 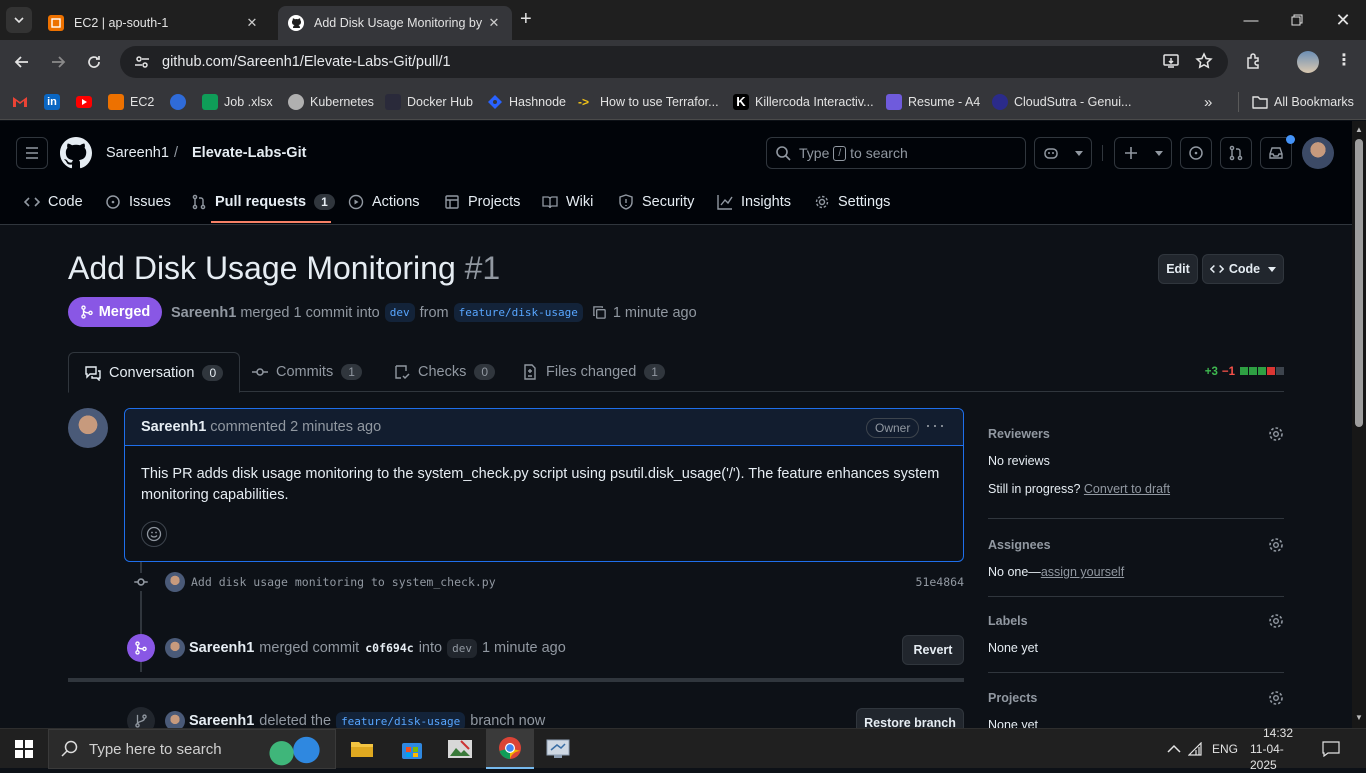 I want to click on menu-icon: ⋮, so click(x=1344, y=60).